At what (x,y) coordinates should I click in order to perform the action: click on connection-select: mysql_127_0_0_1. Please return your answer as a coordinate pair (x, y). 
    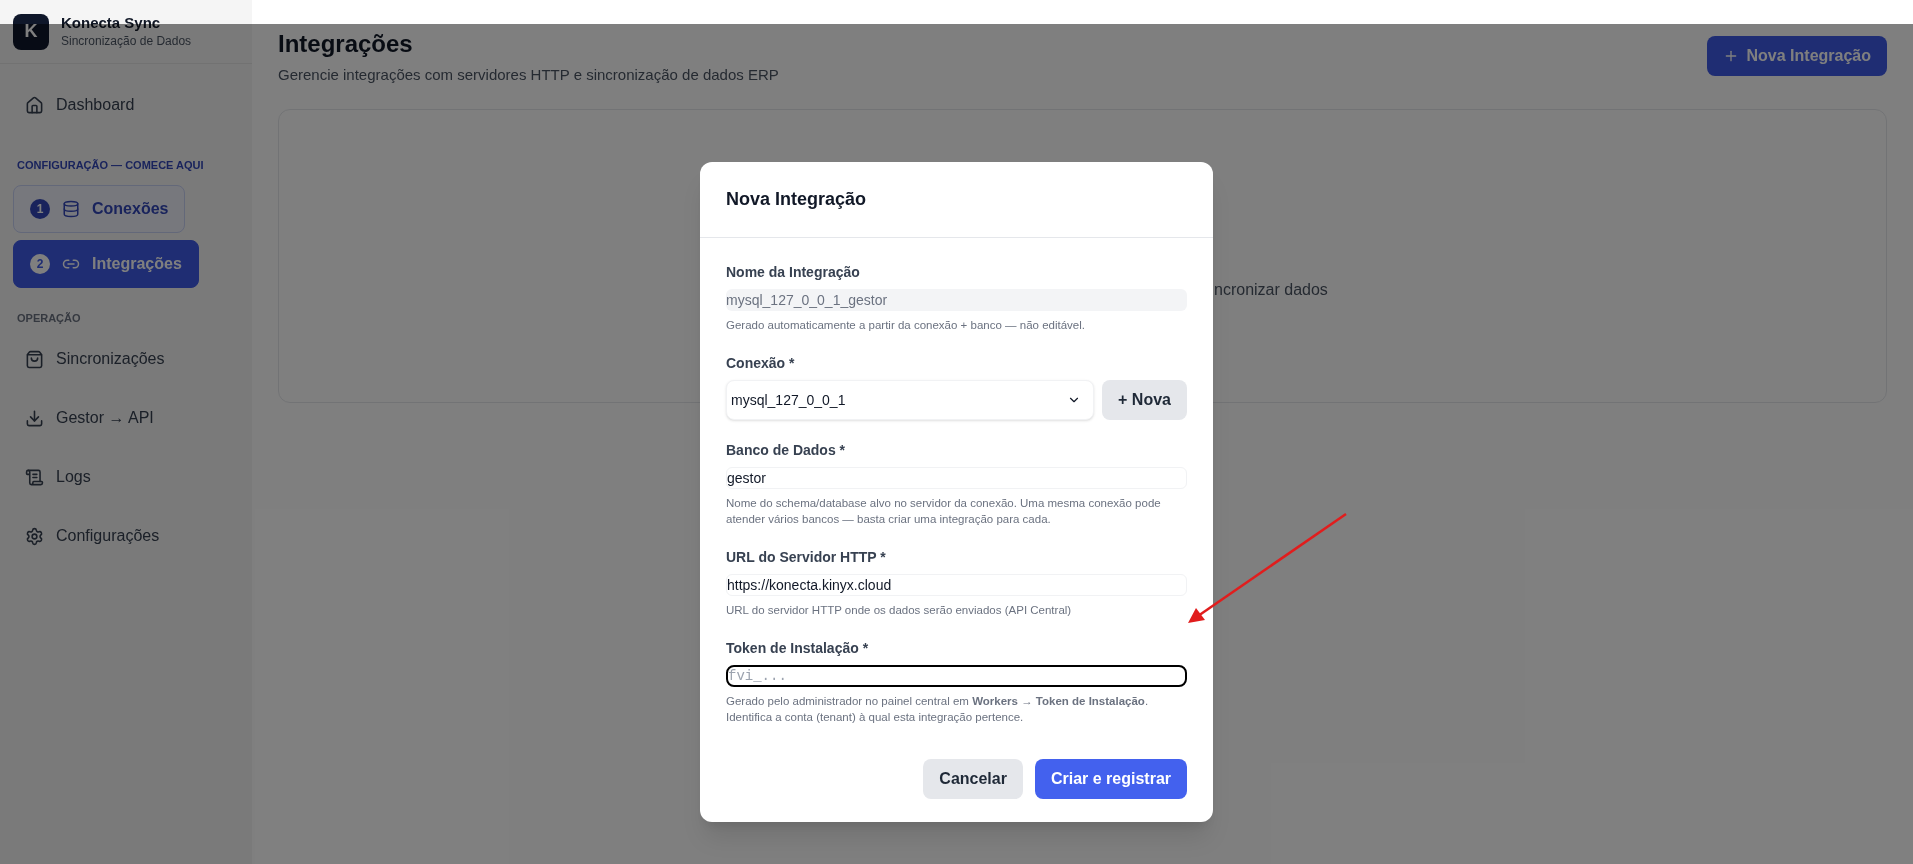
    Looking at the image, I should click on (910, 400).